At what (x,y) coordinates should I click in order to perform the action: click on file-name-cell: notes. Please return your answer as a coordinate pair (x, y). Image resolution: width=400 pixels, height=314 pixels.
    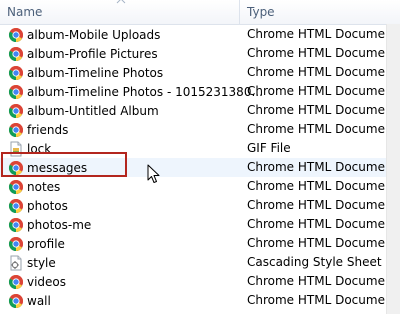
    Looking at the image, I should click on (34, 186).